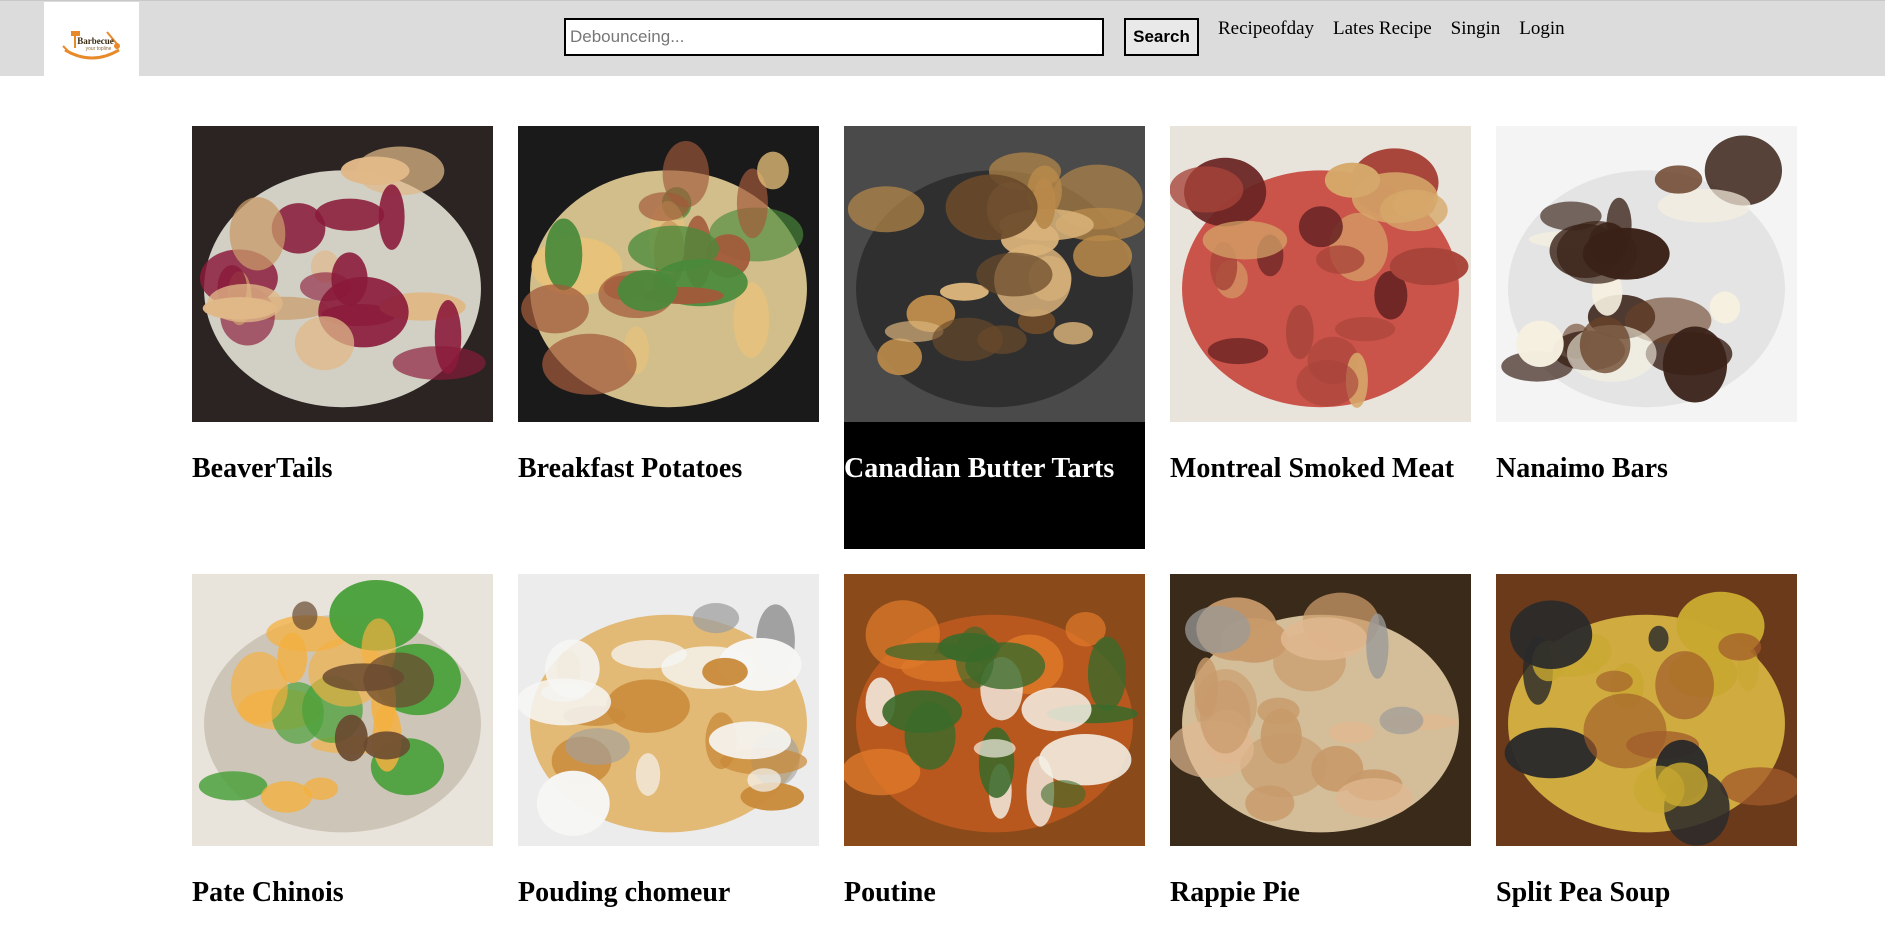 The width and height of the screenshot is (1885, 943). What do you see at coordinates (1646, 469) in the screenshot?
I see `recipe-title: Nanaimo Bars` at bounding box center [1646, 469].